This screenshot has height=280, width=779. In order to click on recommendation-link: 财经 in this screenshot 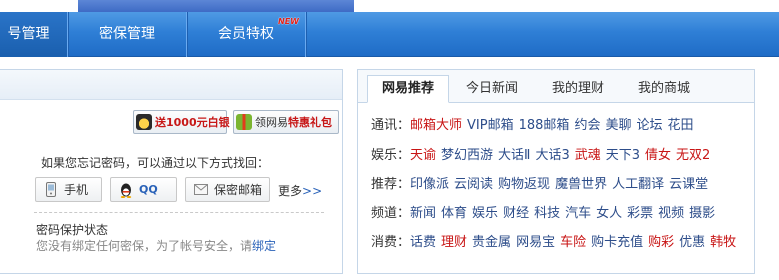, I will do `click(516, 213)`.